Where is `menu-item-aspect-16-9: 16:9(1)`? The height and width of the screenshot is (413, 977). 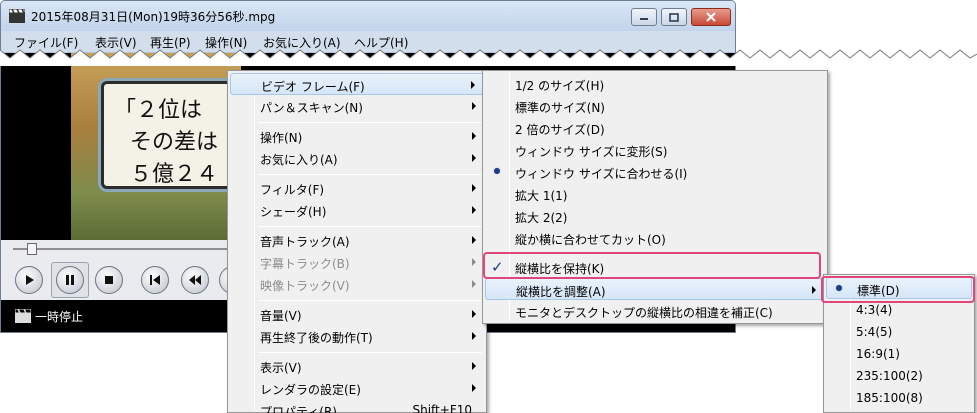 menu-item-aspect-16-9: 16:9(1) is located at coordinates (899, 354).